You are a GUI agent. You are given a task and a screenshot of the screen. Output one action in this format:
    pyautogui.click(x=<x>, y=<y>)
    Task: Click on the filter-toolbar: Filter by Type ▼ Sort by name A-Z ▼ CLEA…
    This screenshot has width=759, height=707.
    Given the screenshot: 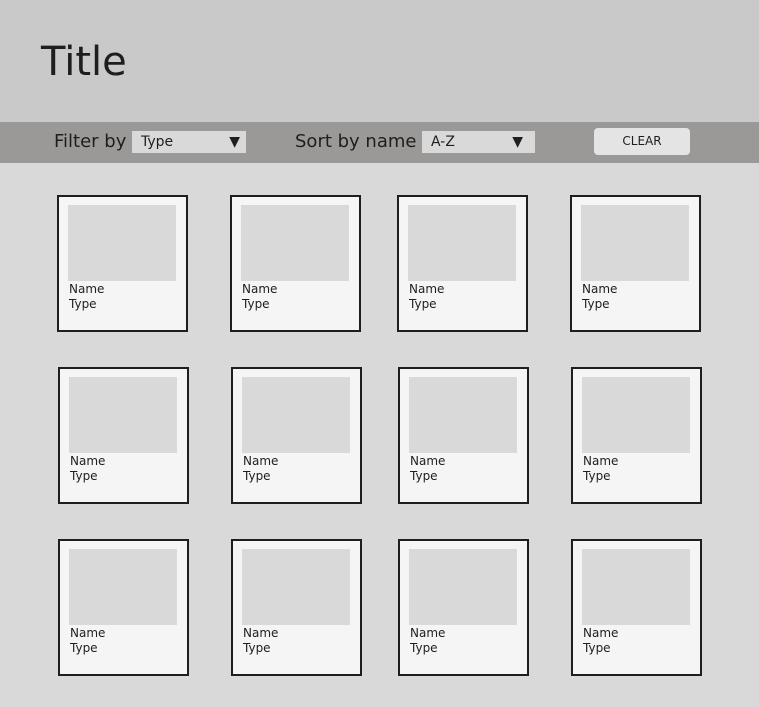 What is the action you would take?
    pyautogui.click(x=379, y=142)
    